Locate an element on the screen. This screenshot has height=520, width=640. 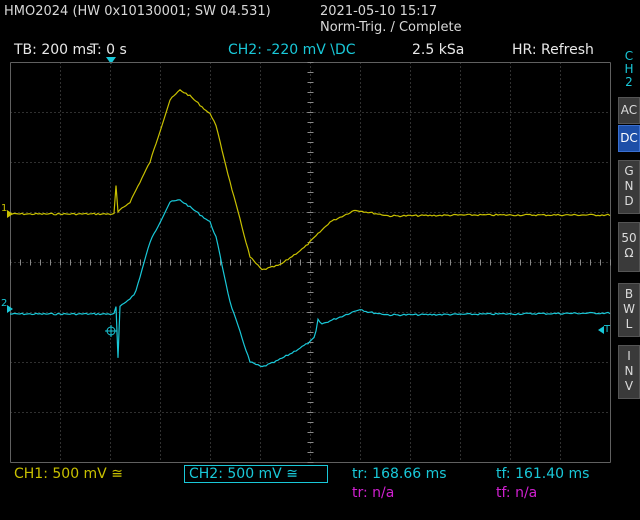
channel-setting: CH2: -220 mV \DC is located at coordinates (292, 50).